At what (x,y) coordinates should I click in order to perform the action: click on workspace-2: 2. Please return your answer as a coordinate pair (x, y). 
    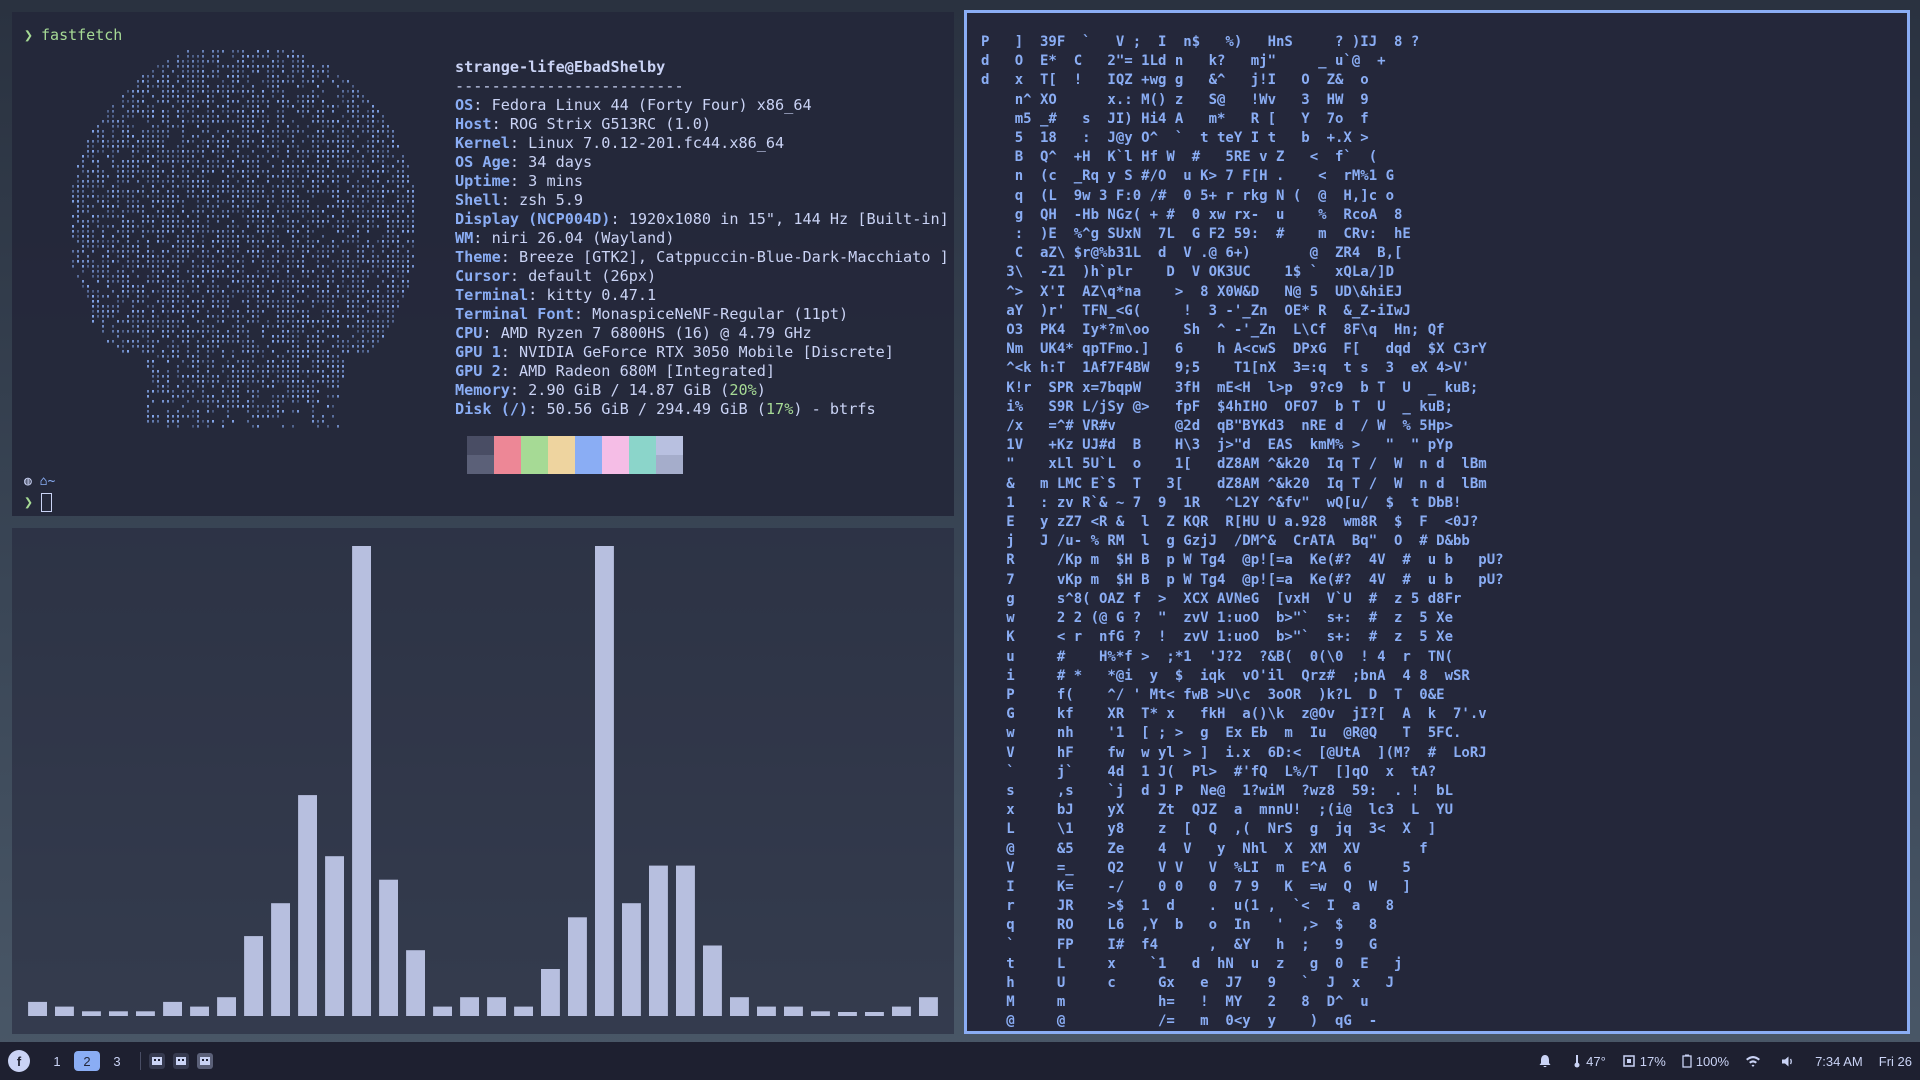
    Looking at the image, I should click on (87, 1061).